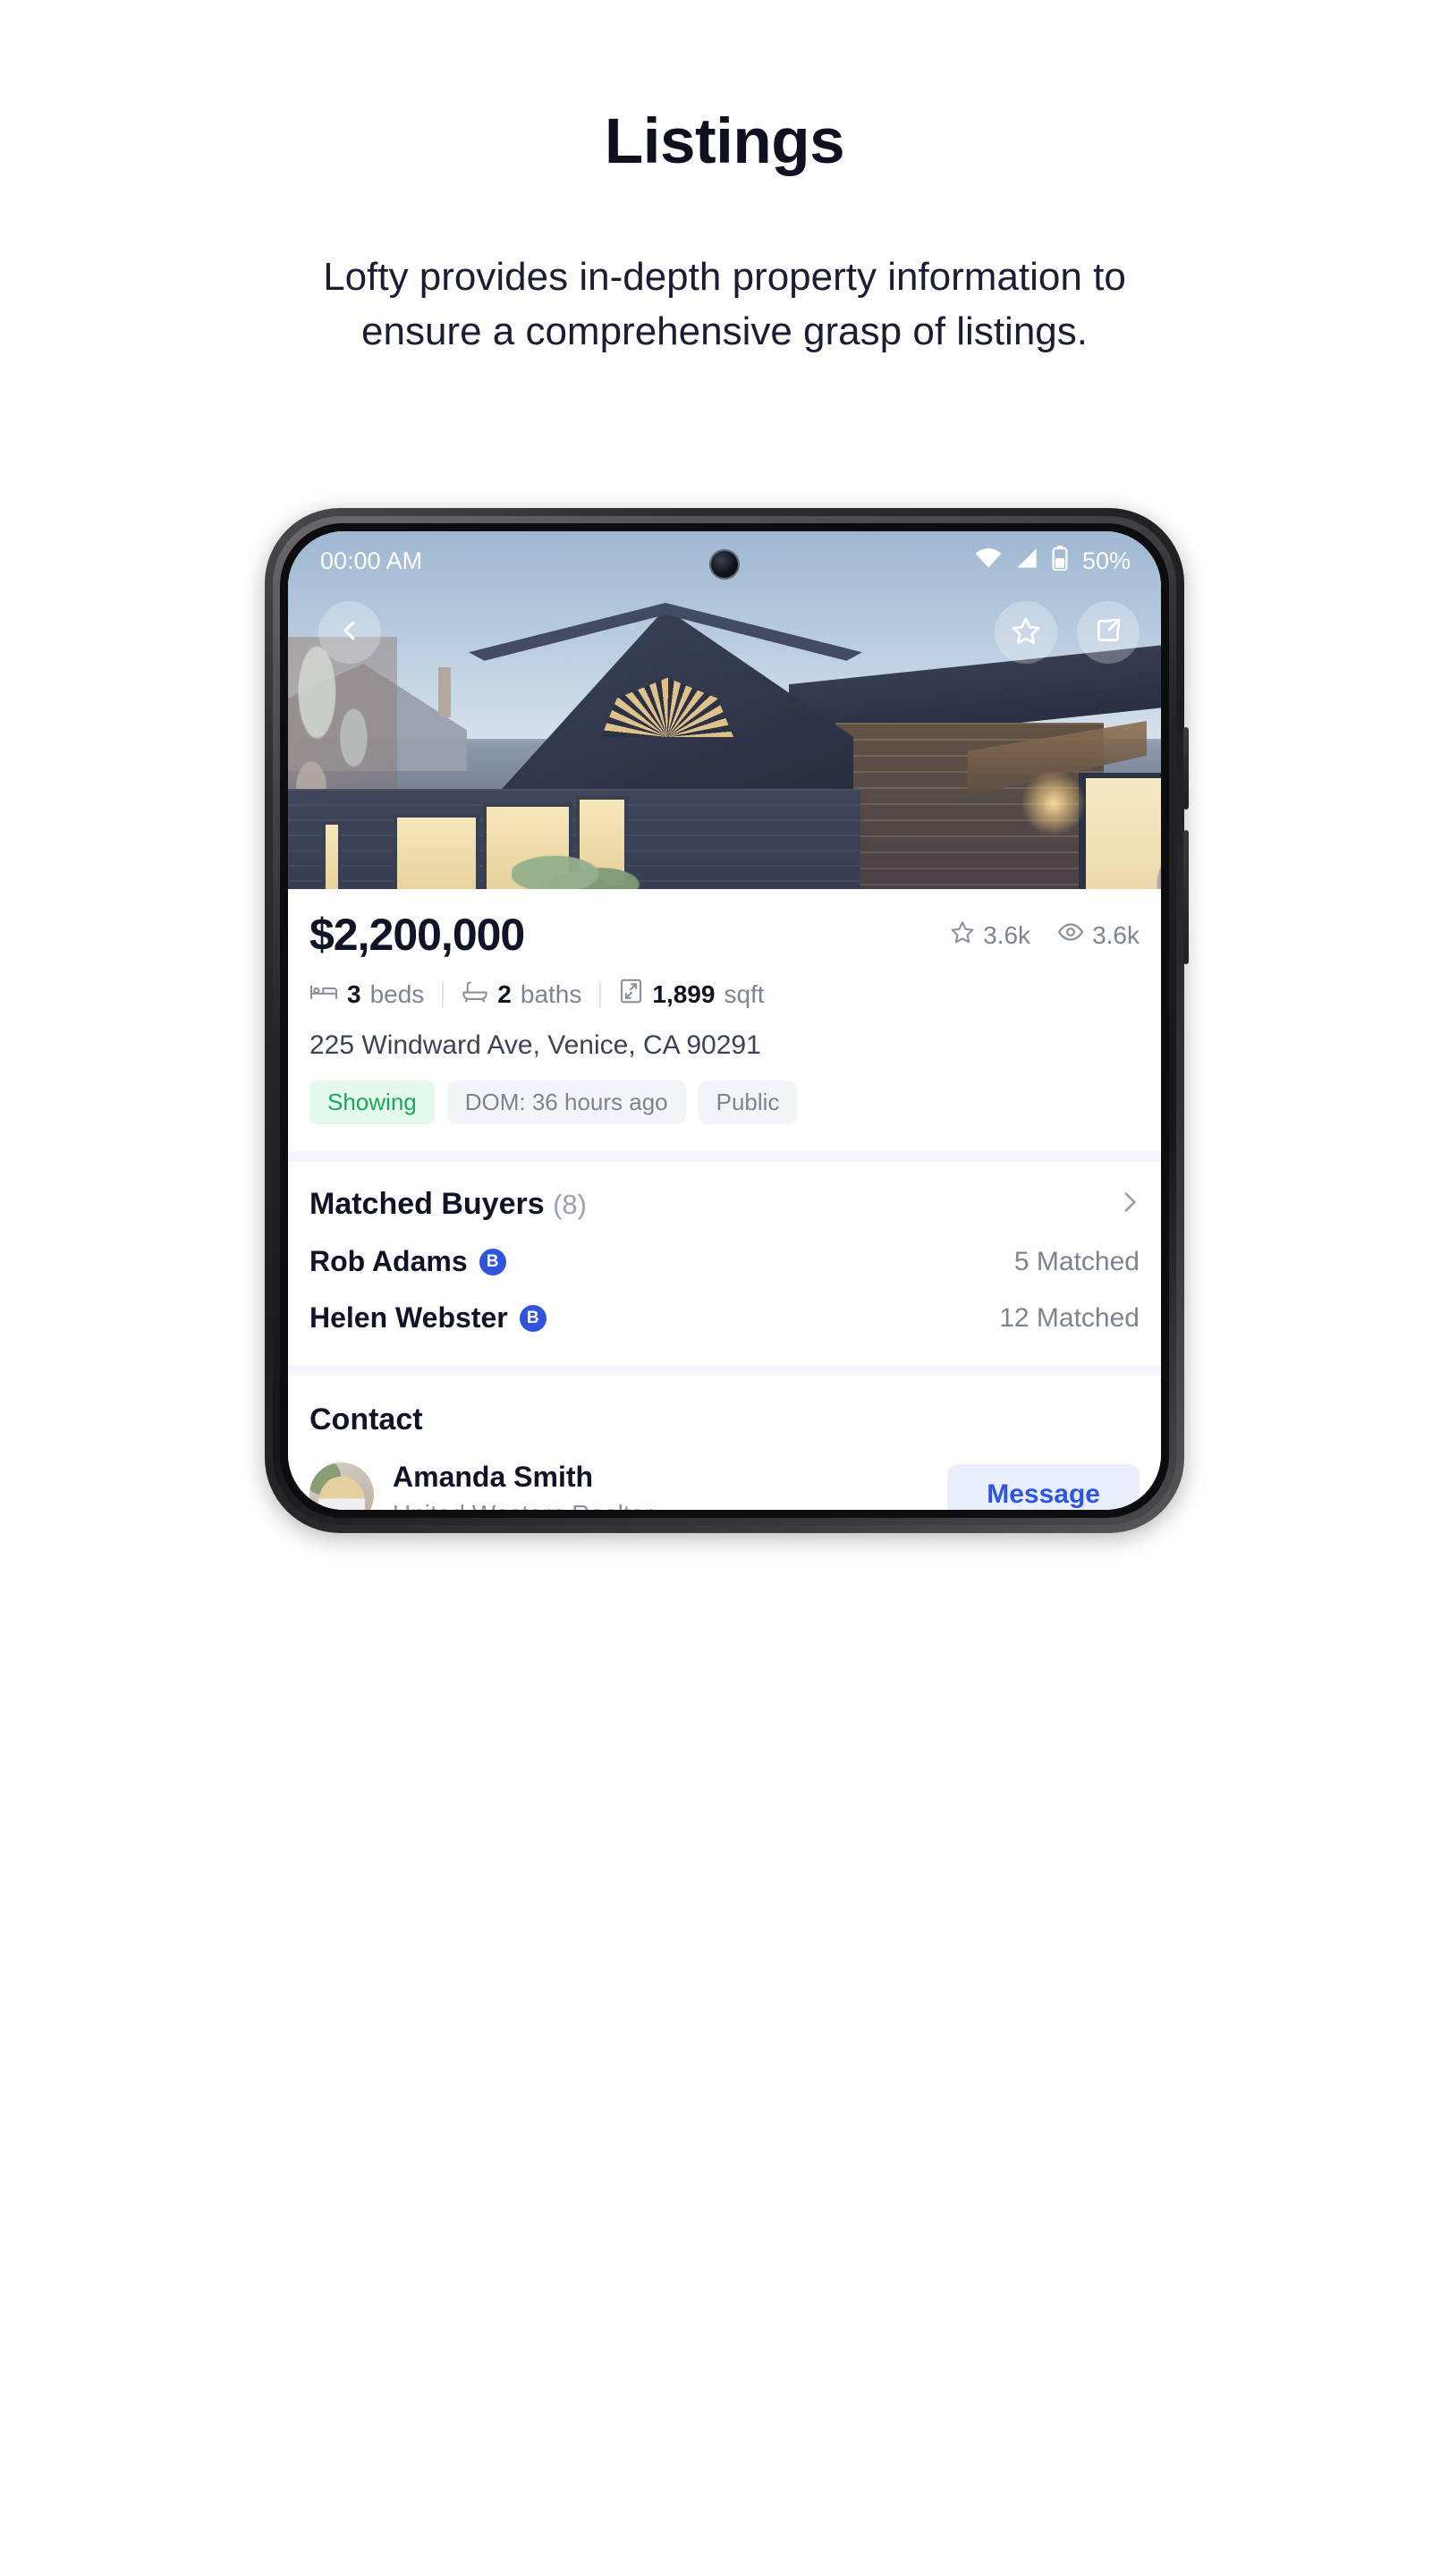 The width and height of the screenshot is (1449, 2576). Describe the element at coordinates (551, 993) in the screenshot. I see `baths-label: baths` at that location.